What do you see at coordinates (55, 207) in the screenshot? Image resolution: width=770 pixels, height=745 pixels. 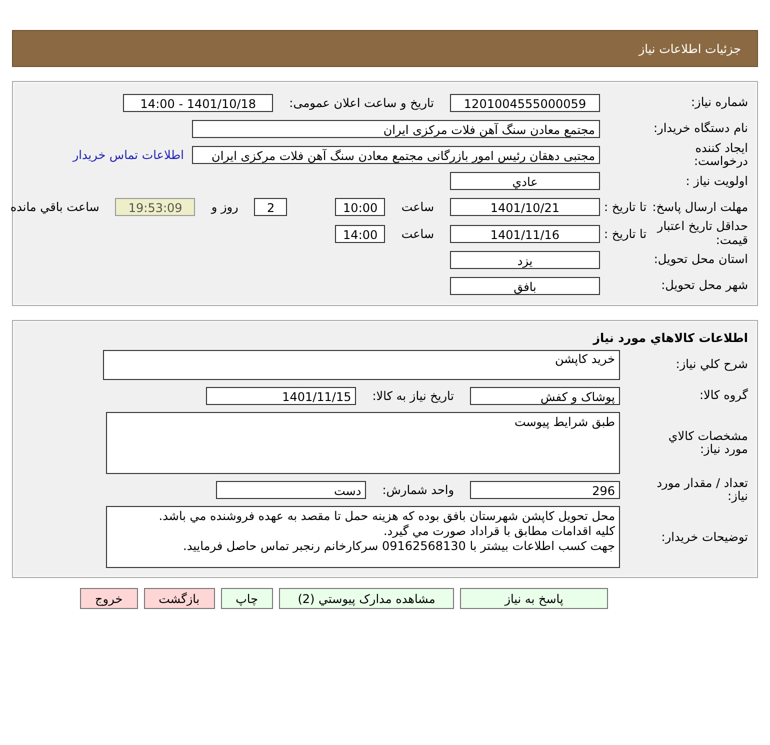 I see `field-label: ساعت باقي مانده` at bounding box center [55, 207].